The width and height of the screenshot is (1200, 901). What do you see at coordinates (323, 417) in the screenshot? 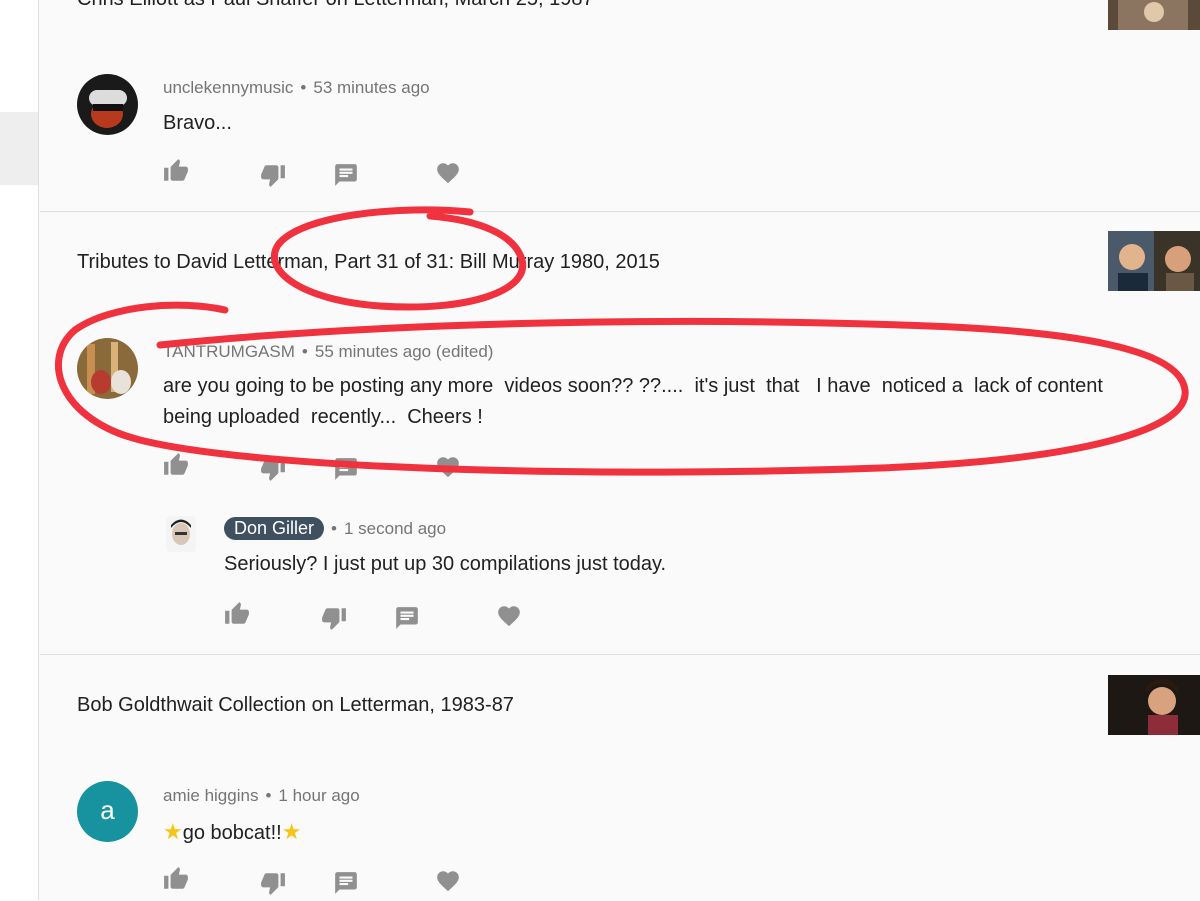
I see `comment-text-line: being uploaded recently... Cheers !` at bounding box center [323, 417].